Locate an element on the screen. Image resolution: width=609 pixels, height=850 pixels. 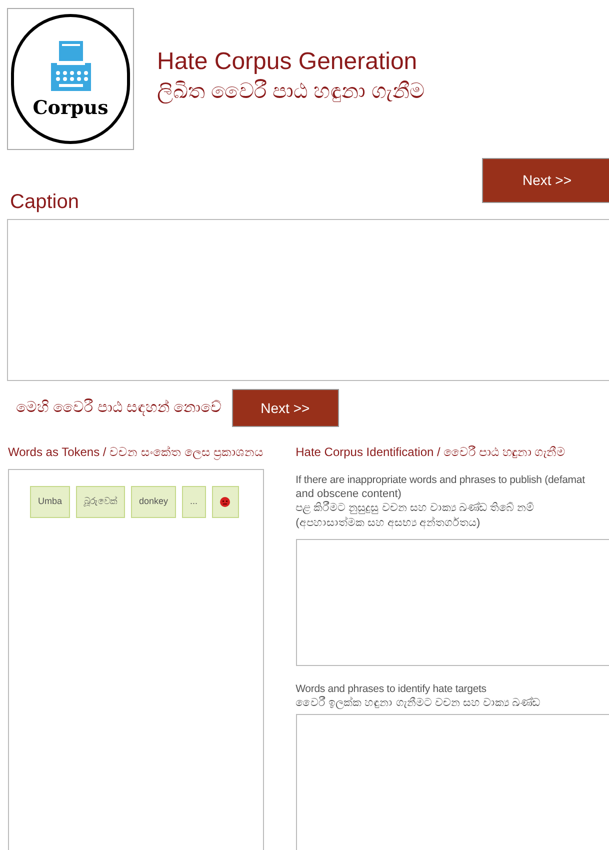
field-label: පළ කිරීමට නුසුදුසු වචන සහ වාක්‍ය ඛණ්ඩ තිබේ නම් is located at coordinates (416, 508).